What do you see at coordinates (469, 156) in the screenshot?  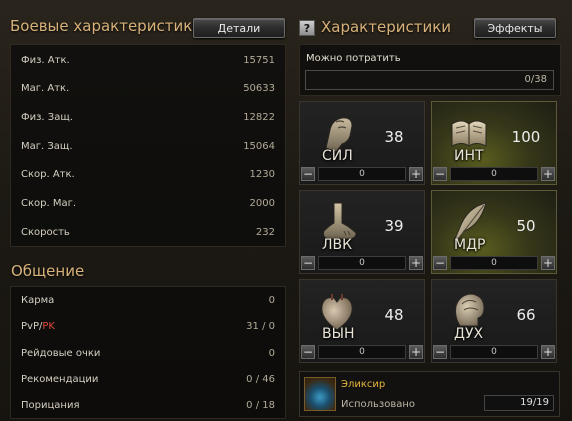 I see `stat-abbr: ИНТ` at bounding box center [469, 156].